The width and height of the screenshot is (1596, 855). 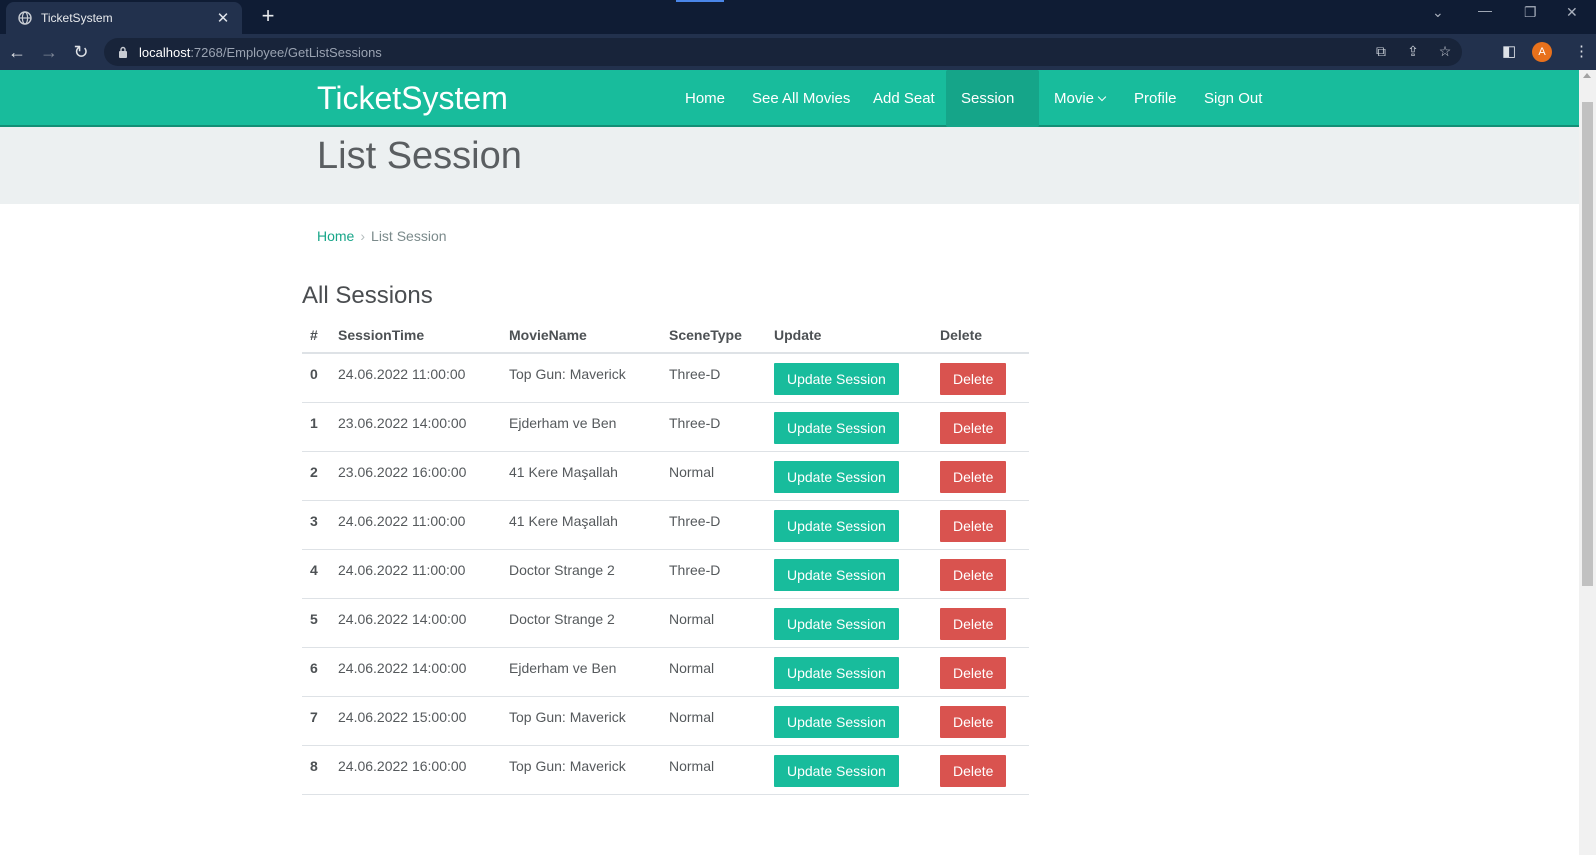 I want to click on share-icon: ⇪, so click(x=1413, y=52).